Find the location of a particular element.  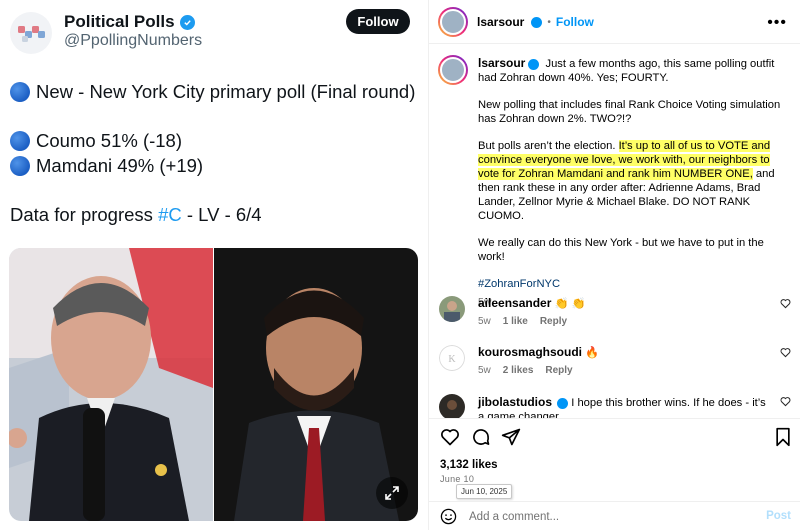

like-count: 3,132 likes is located at coordinates (469, 465).